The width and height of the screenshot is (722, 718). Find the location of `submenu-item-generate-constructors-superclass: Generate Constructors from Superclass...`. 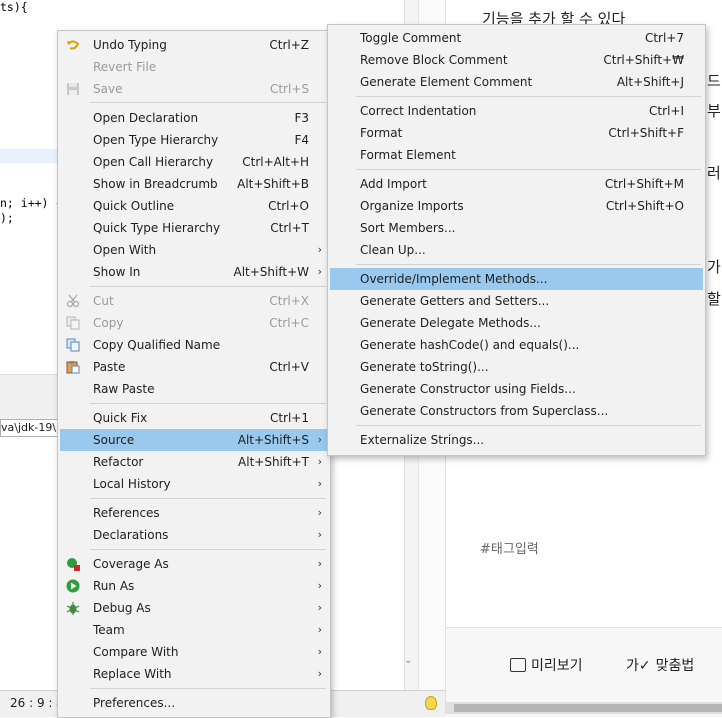

submenu-item-generate-constructors-superclass: Generate Constructors from Superclass... is located at coordinates (516, 411).